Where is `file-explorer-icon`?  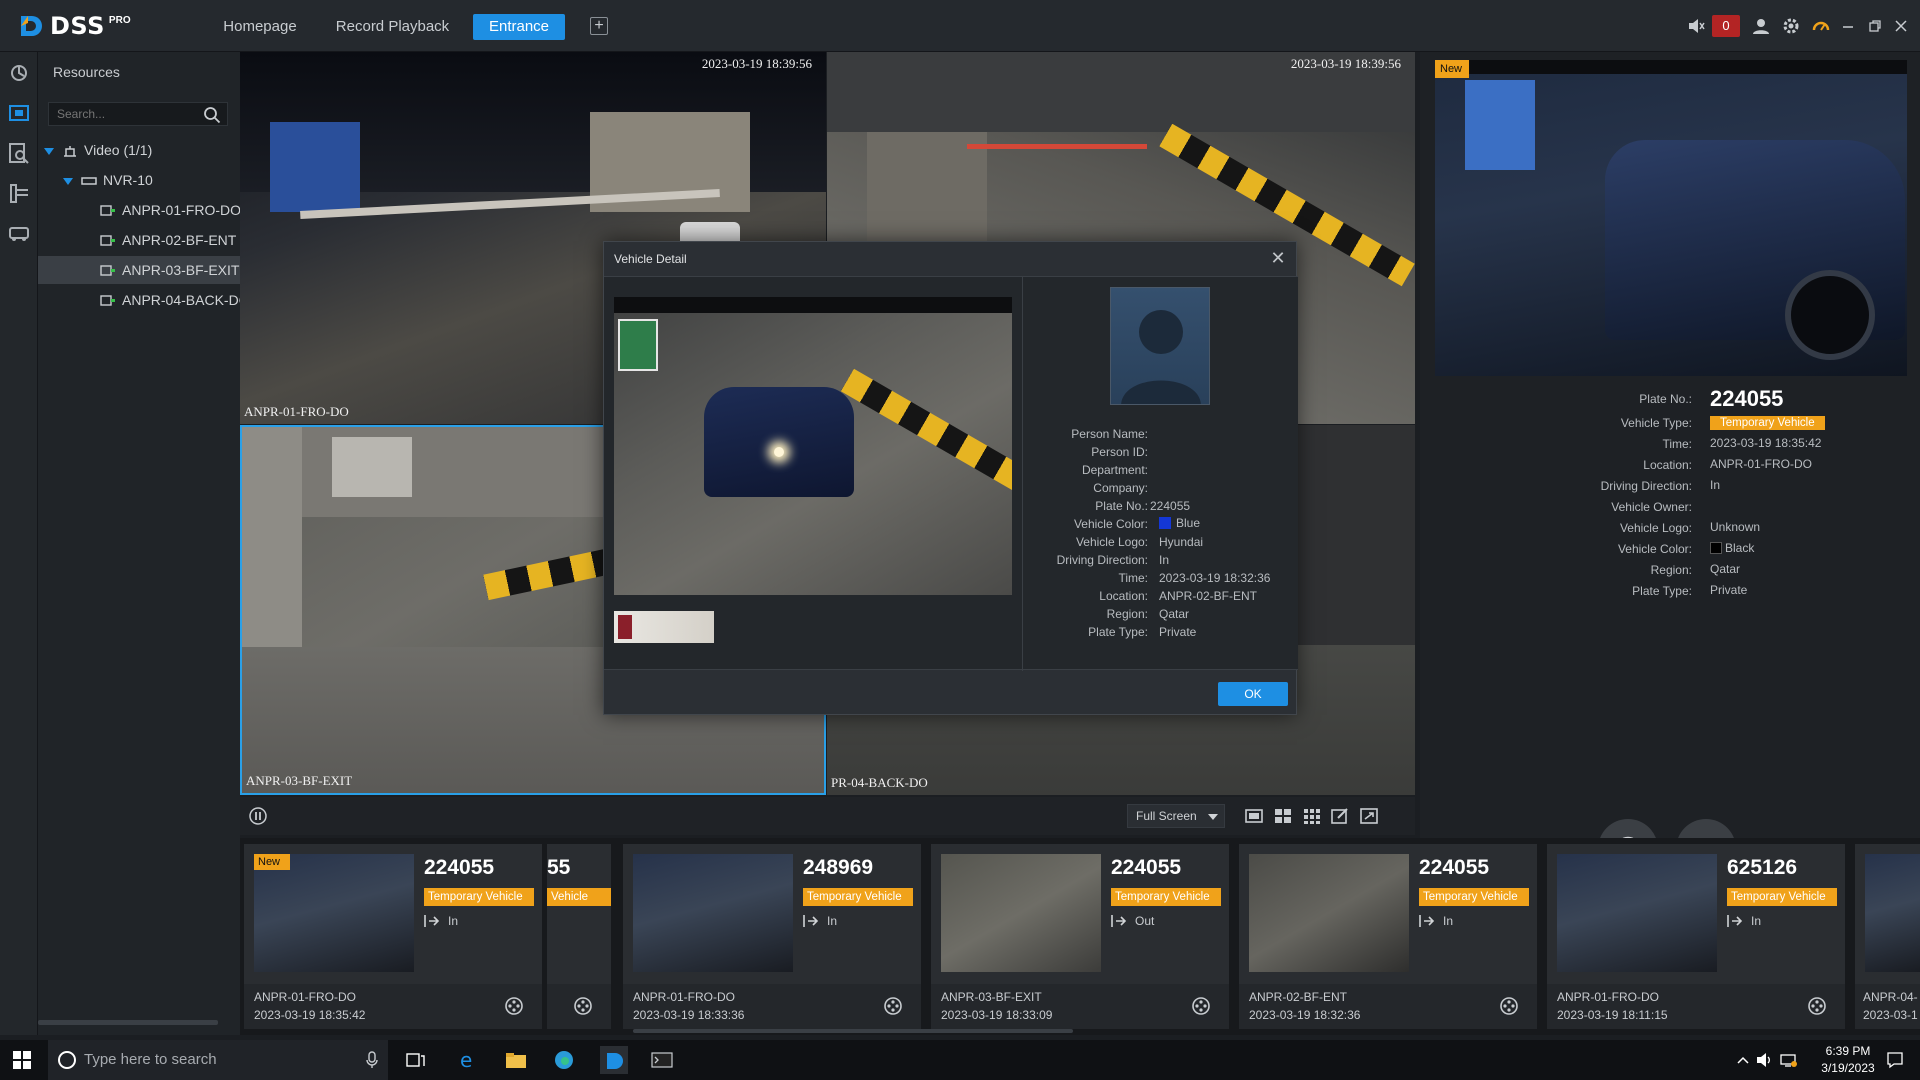 file-explorer-icon is located at coordinates (516, 1060).